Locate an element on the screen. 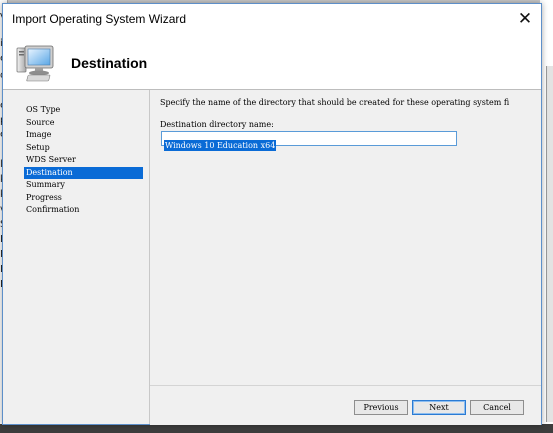  wizard-header: Destination is located at coordinates (272, 62).